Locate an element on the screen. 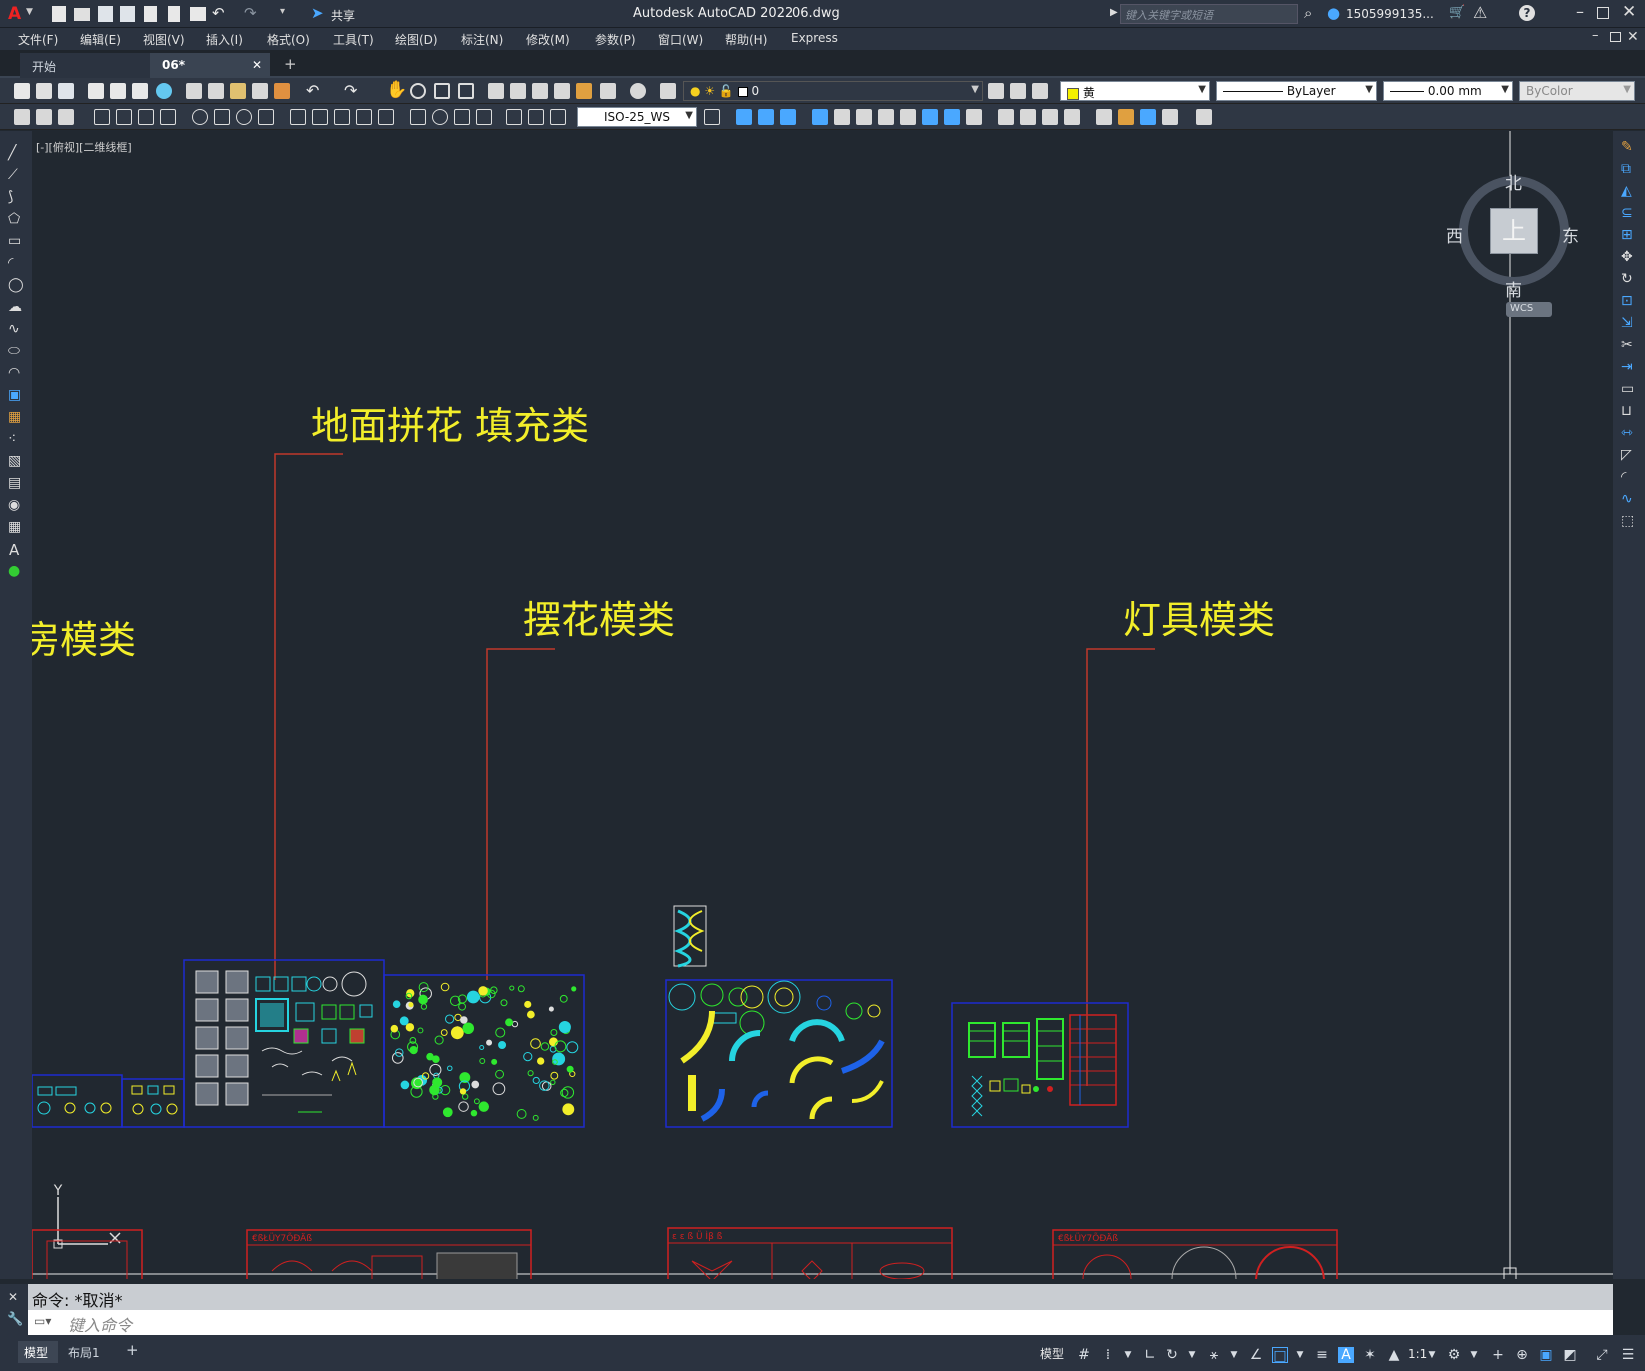  new-tab-button: + is located at coordinates (290, 64).